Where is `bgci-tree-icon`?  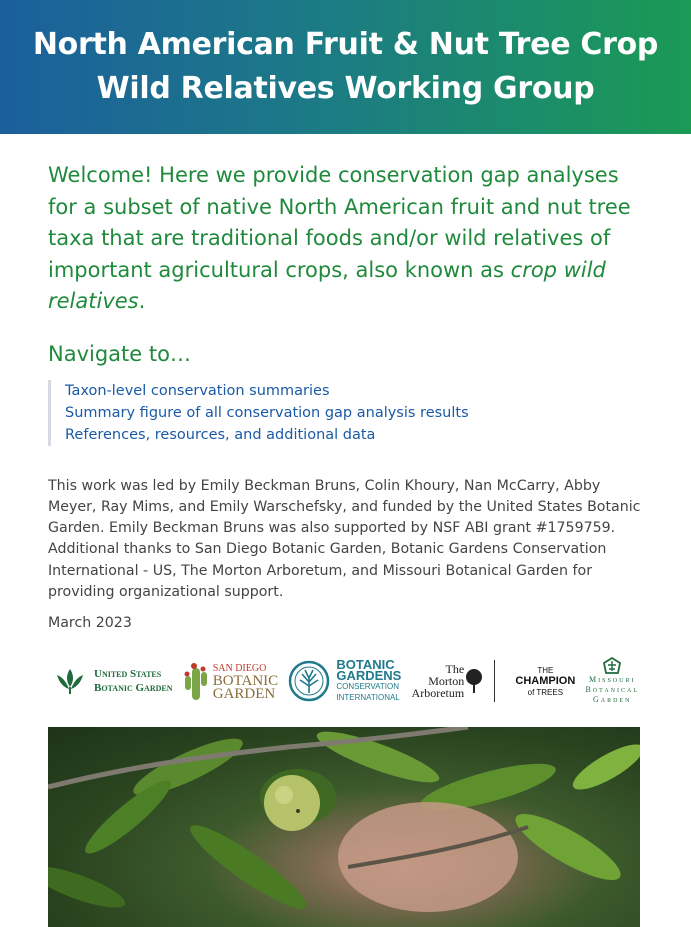
bgci-tree-icon is located at coordinates (309, 681).